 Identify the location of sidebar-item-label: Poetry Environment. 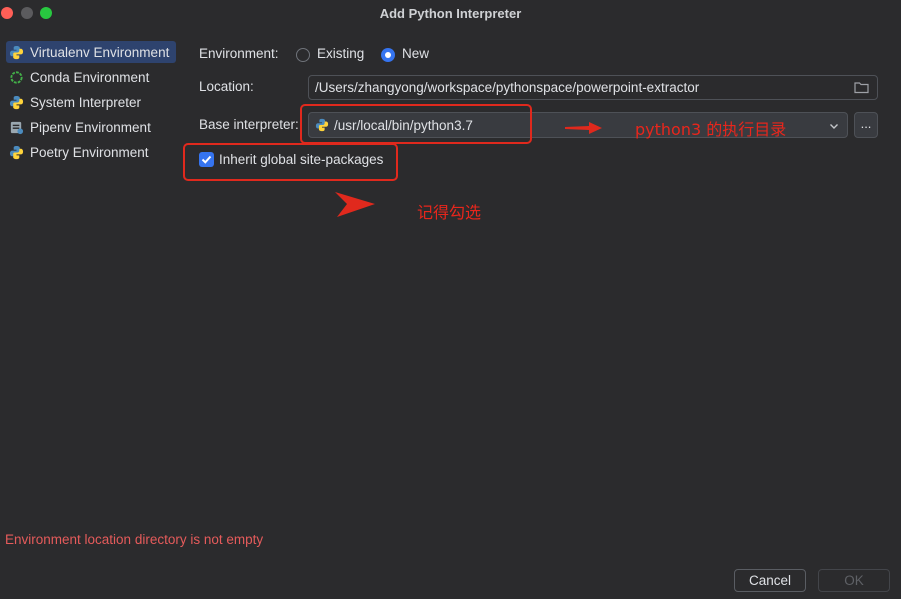
(89, 152).